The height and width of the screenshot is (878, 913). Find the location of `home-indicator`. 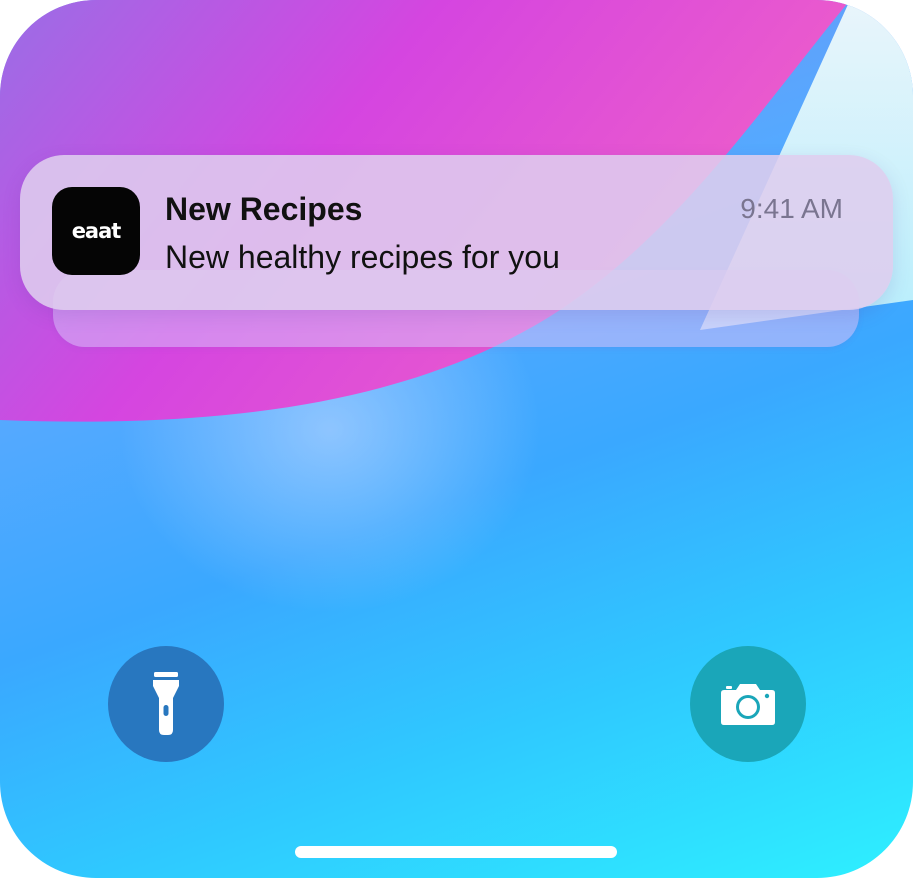

home-indicator is located at coordinates (456, 852).